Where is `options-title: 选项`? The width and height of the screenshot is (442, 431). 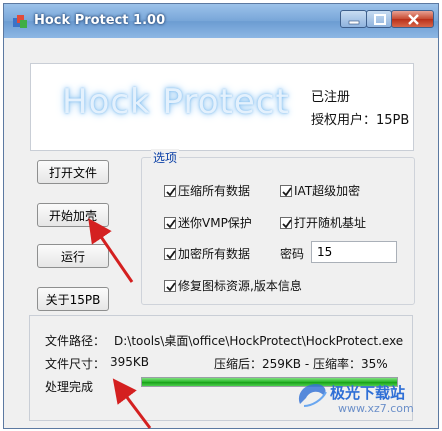
options-title: 选项 is located at coordinates (165, 157).